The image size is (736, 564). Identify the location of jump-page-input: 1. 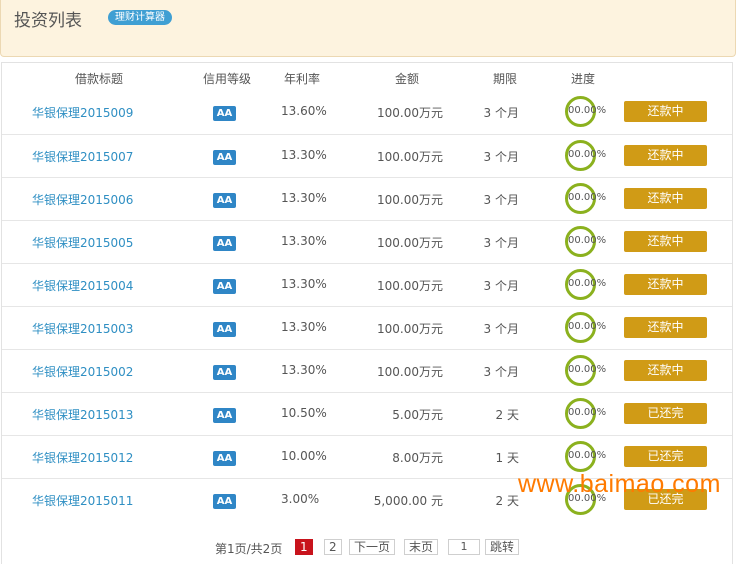
(464, 547).